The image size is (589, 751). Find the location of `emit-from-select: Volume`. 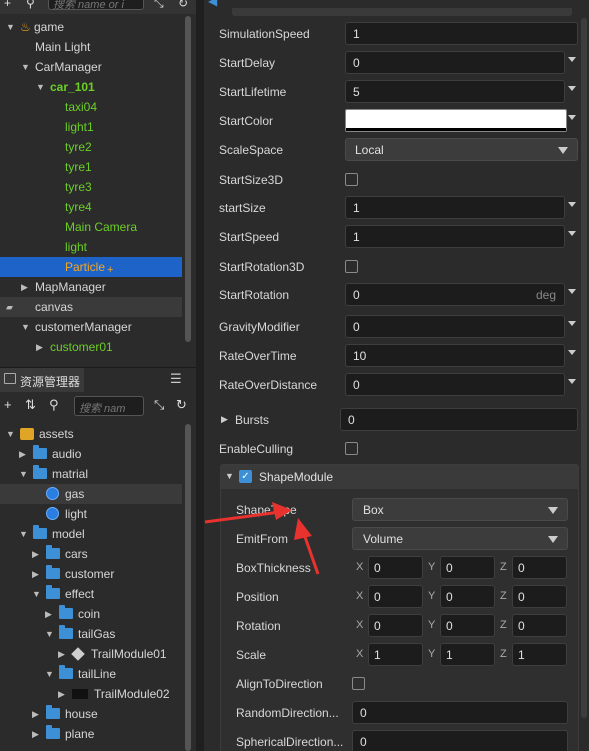

emit-from-select: Volume is located at coordinates (460, 538).